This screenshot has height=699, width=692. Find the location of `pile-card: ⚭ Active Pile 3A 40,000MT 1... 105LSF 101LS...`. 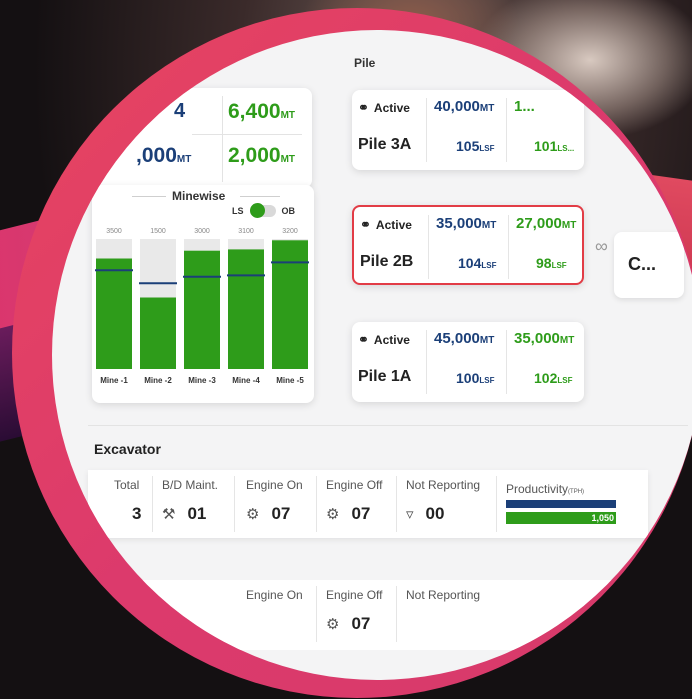

pile-card: ⚭ Active Pile 3A 40,000MT 1... 105LSF 101LS... is located at coordinates (468, 130).